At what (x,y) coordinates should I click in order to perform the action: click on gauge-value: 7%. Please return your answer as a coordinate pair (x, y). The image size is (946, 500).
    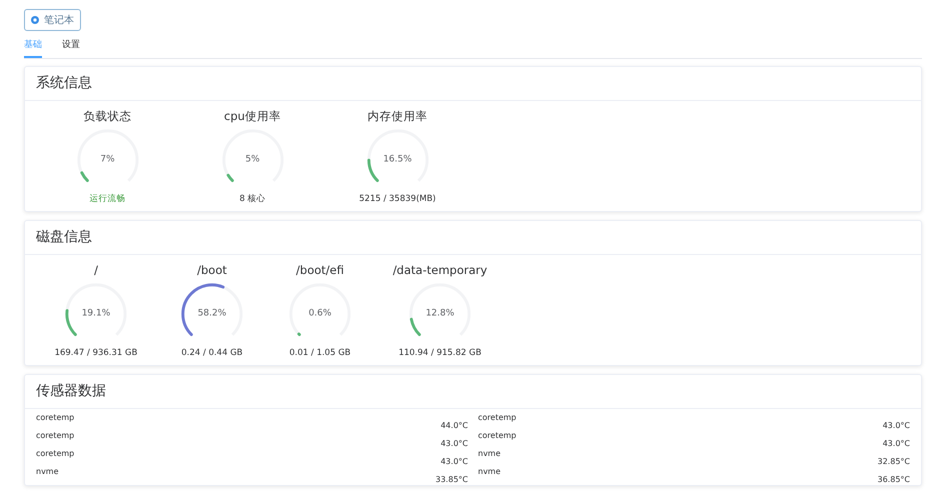
    Looking at the image, I should click on (107, 159).